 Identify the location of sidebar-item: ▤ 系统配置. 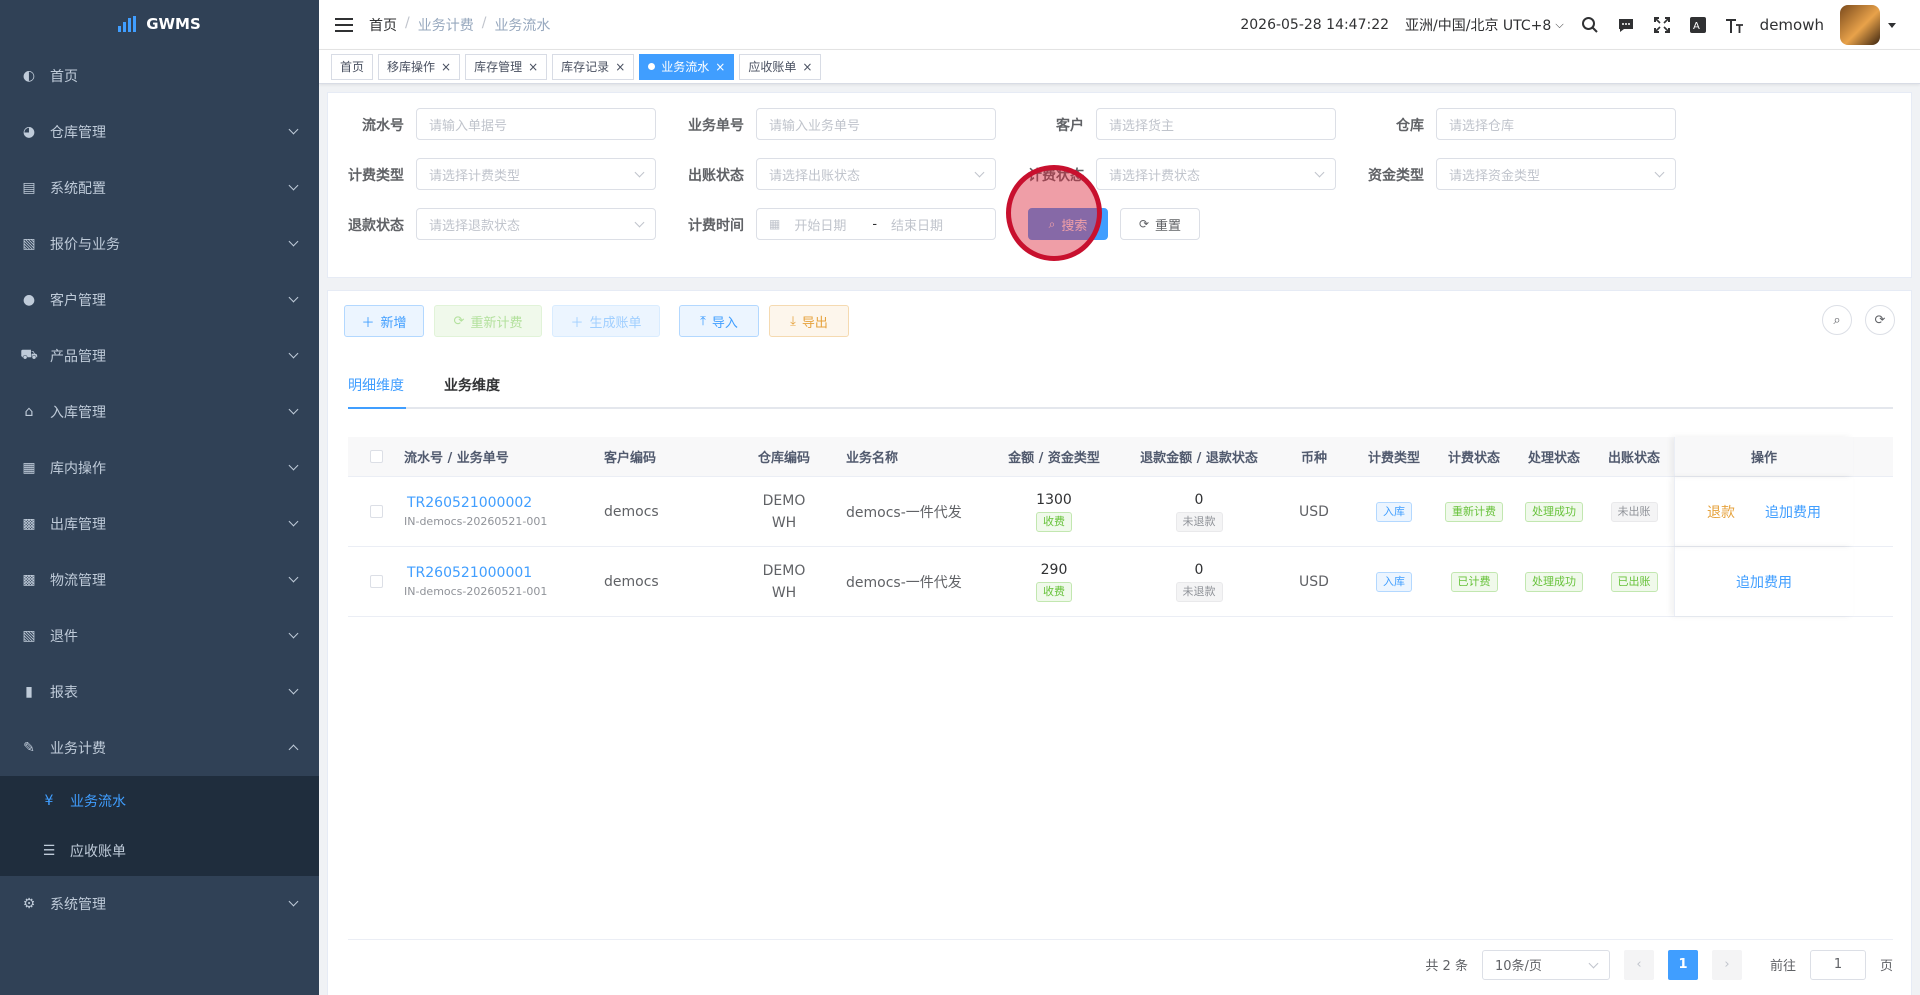
(159, 188).